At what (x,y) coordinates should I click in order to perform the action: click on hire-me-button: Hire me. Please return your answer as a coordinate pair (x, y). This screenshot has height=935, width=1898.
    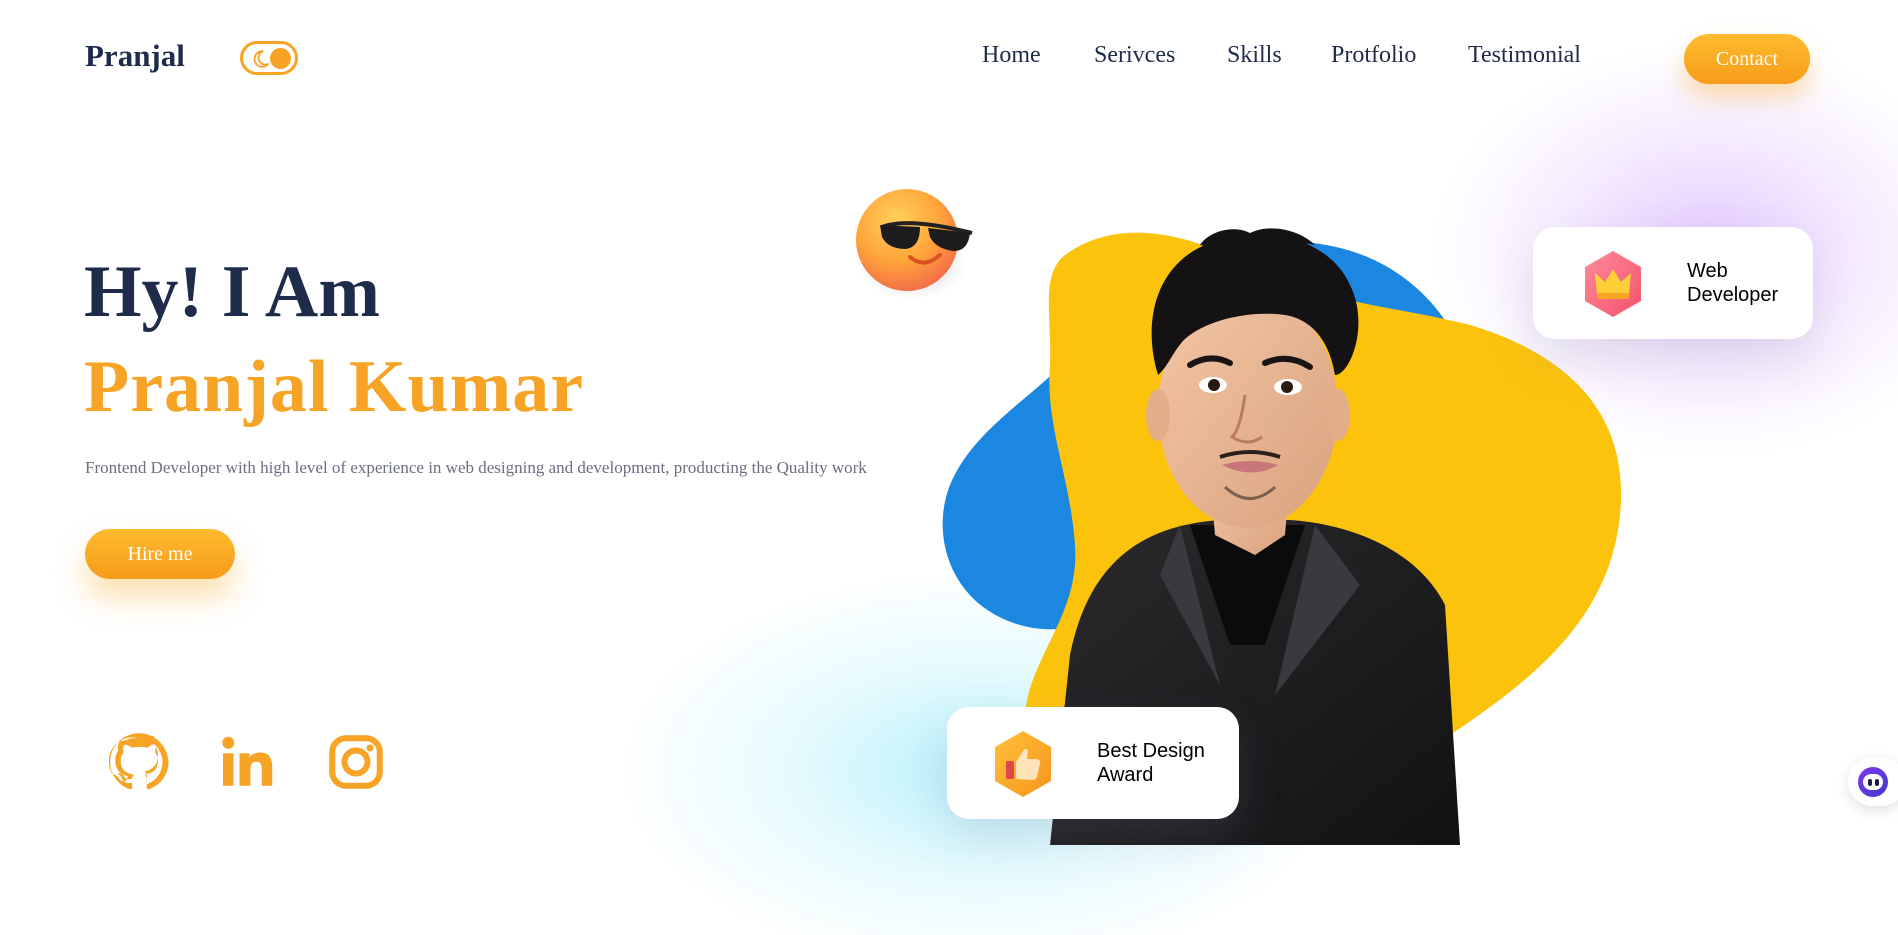
    Looking at the image, I should click on (160, 554).